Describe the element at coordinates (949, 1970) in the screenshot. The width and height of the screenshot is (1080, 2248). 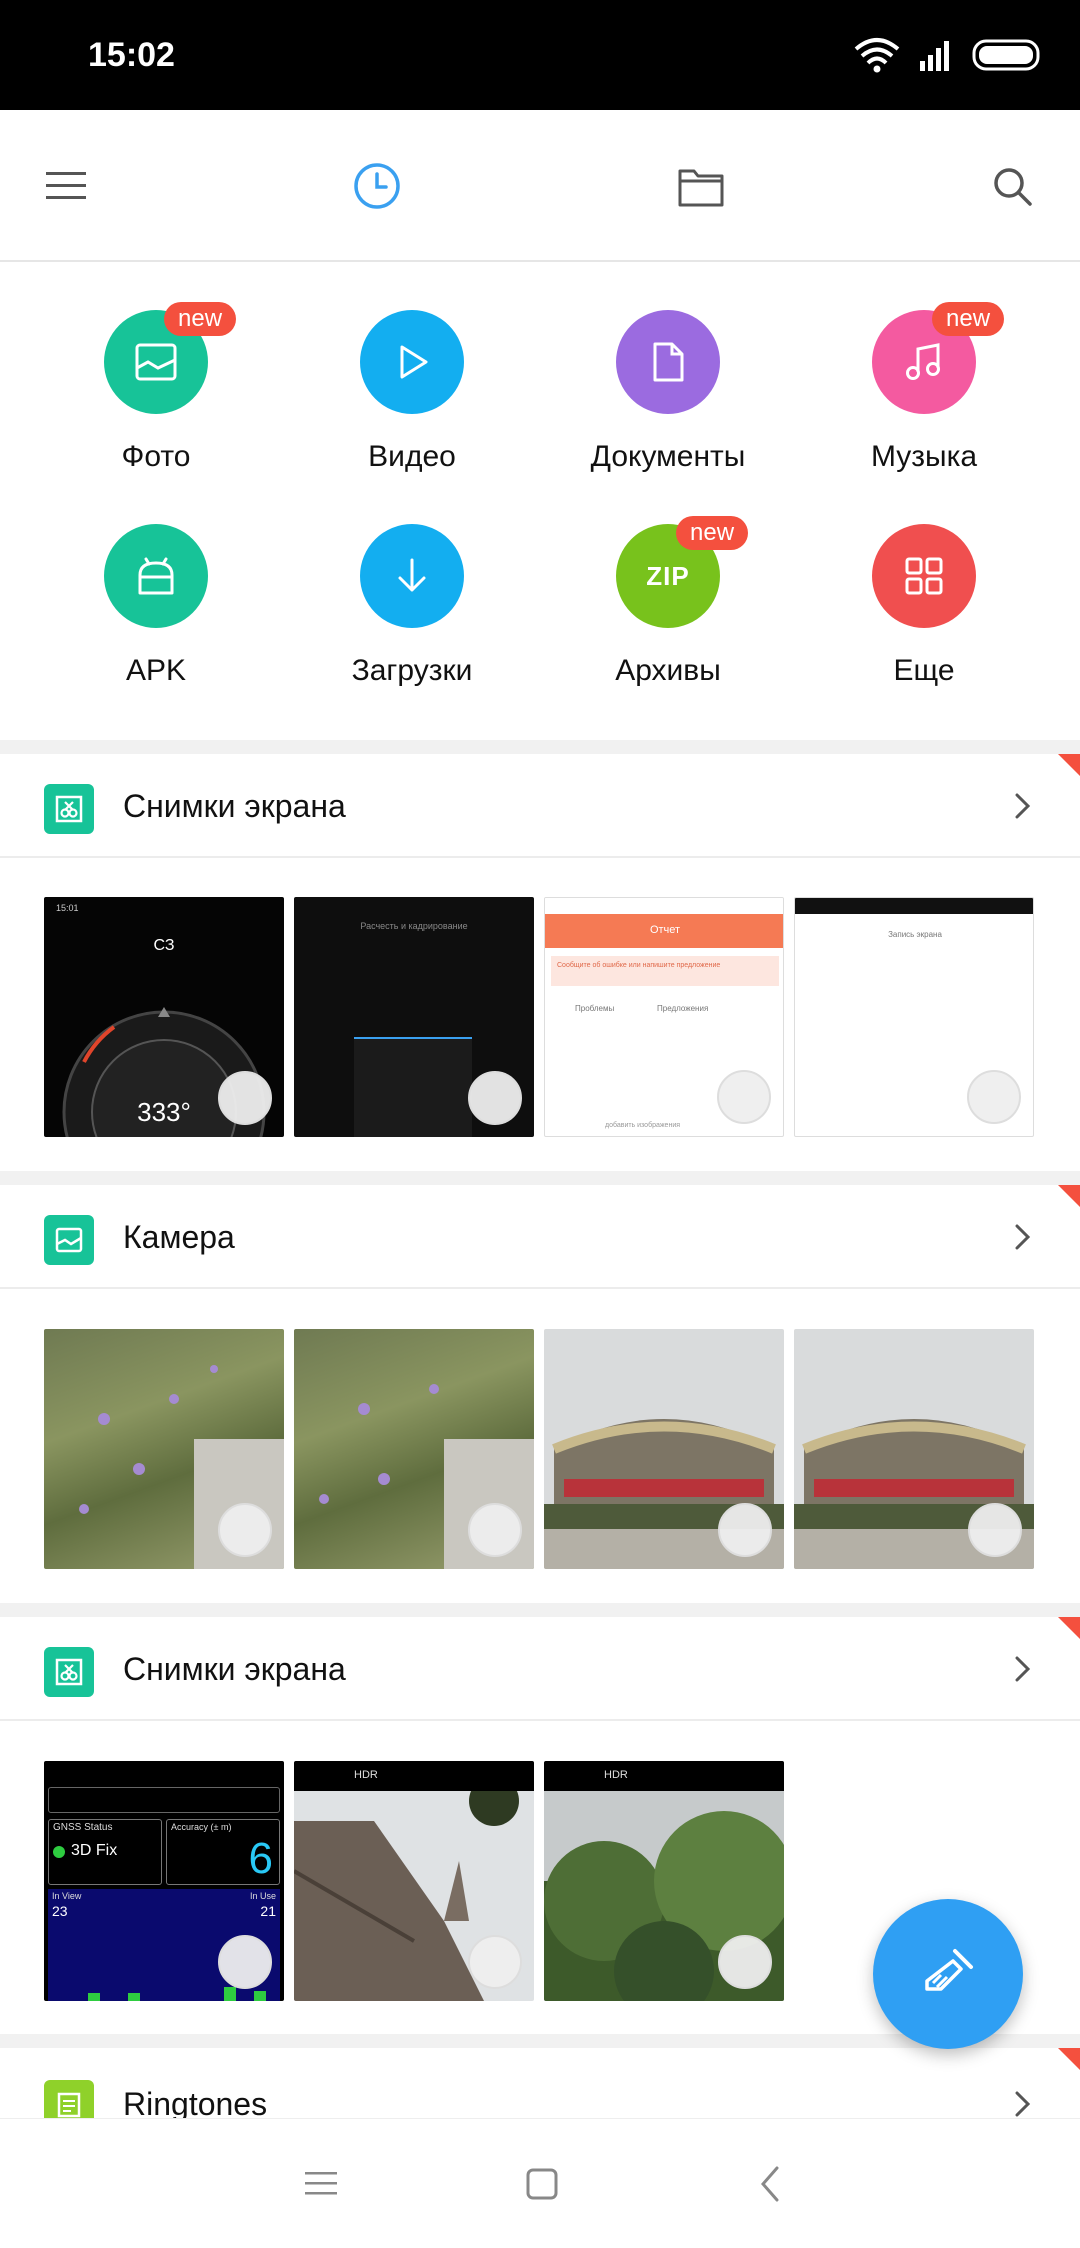
I see `broom-icon` at that location.